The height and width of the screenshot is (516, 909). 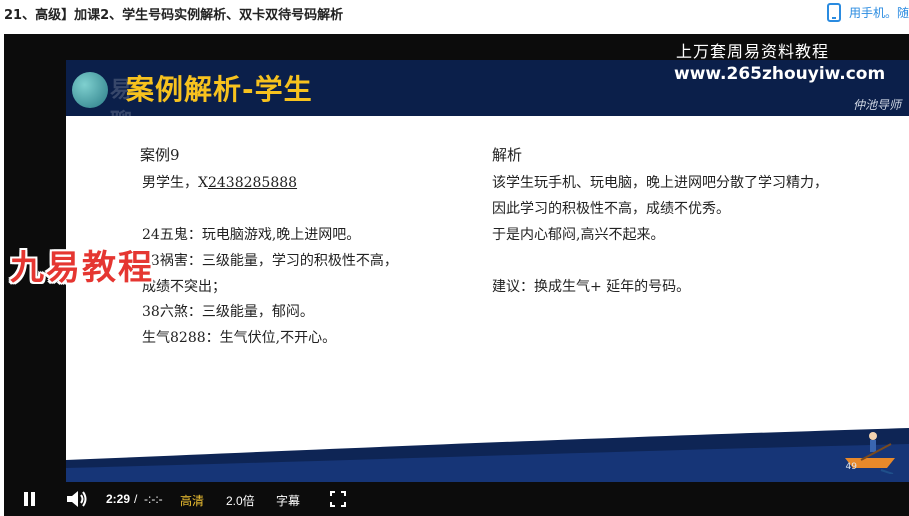 I want to click on case-subject-prefix: 男学生，X, so click(x=175, y=183).